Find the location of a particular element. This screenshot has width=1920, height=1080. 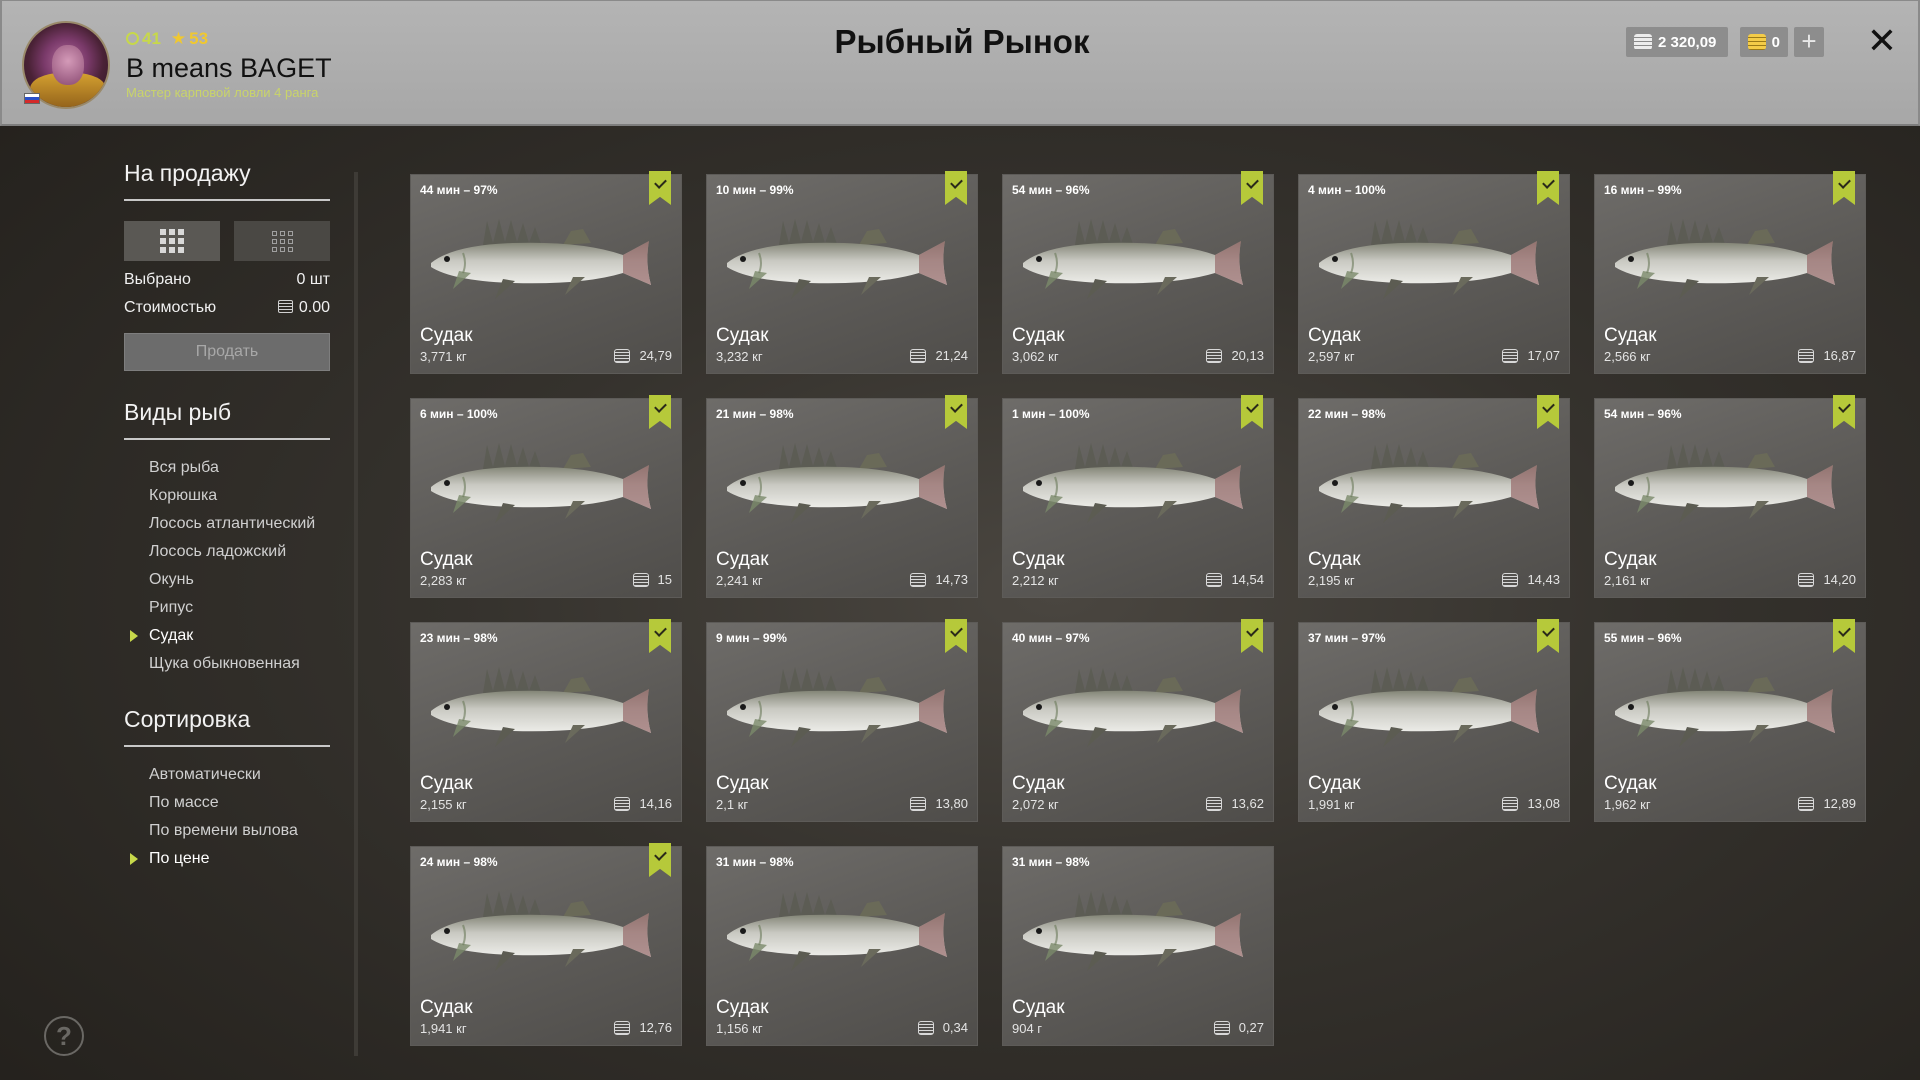

close-button: ✕ is located at coordinates (1882, 41).